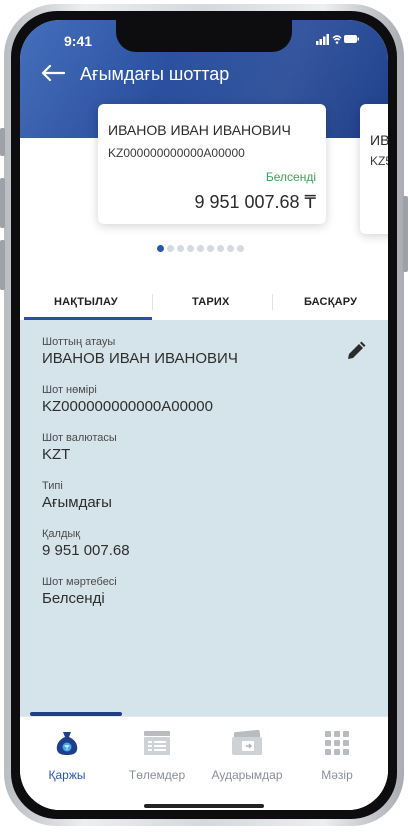 The image size is (408, 832). I want to click on pagination-dot-active, so click(160, 248).